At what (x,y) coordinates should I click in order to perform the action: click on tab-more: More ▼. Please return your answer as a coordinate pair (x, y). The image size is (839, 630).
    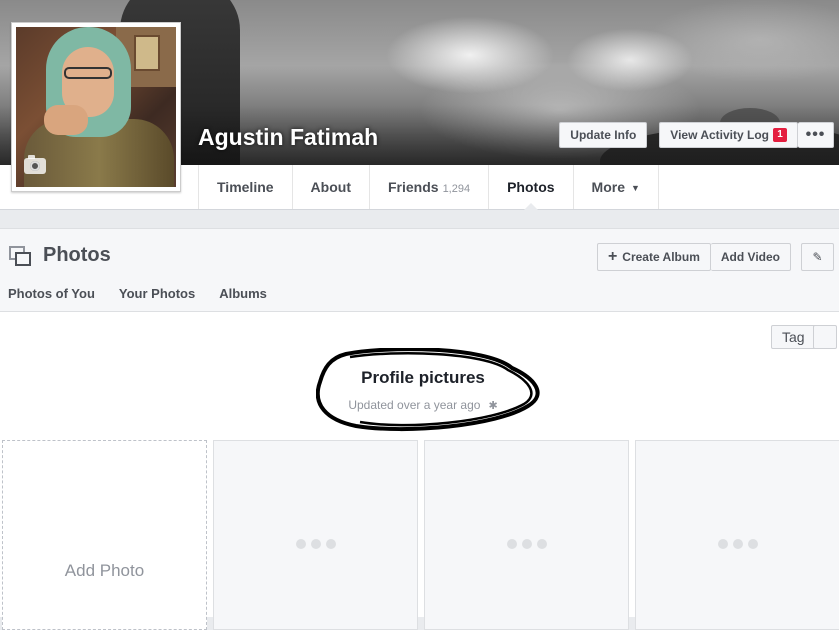
    Looking at the image, I should click on (616, 187).